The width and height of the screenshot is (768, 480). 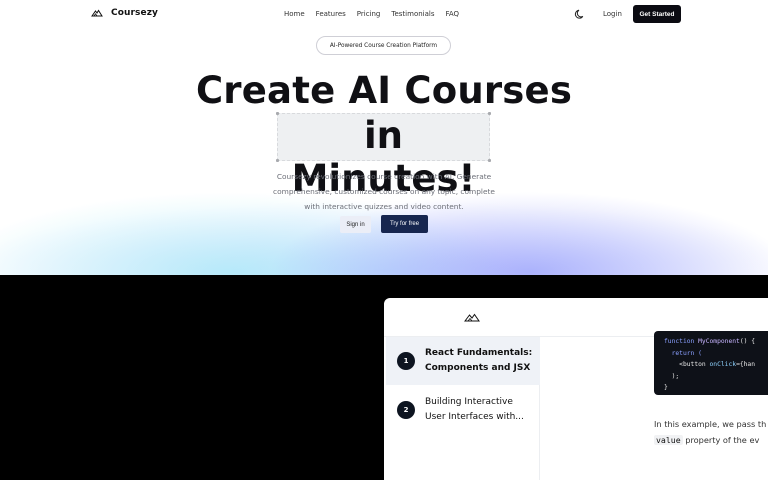 I want to click on code-tag: <button, so click(x=692, y=364).